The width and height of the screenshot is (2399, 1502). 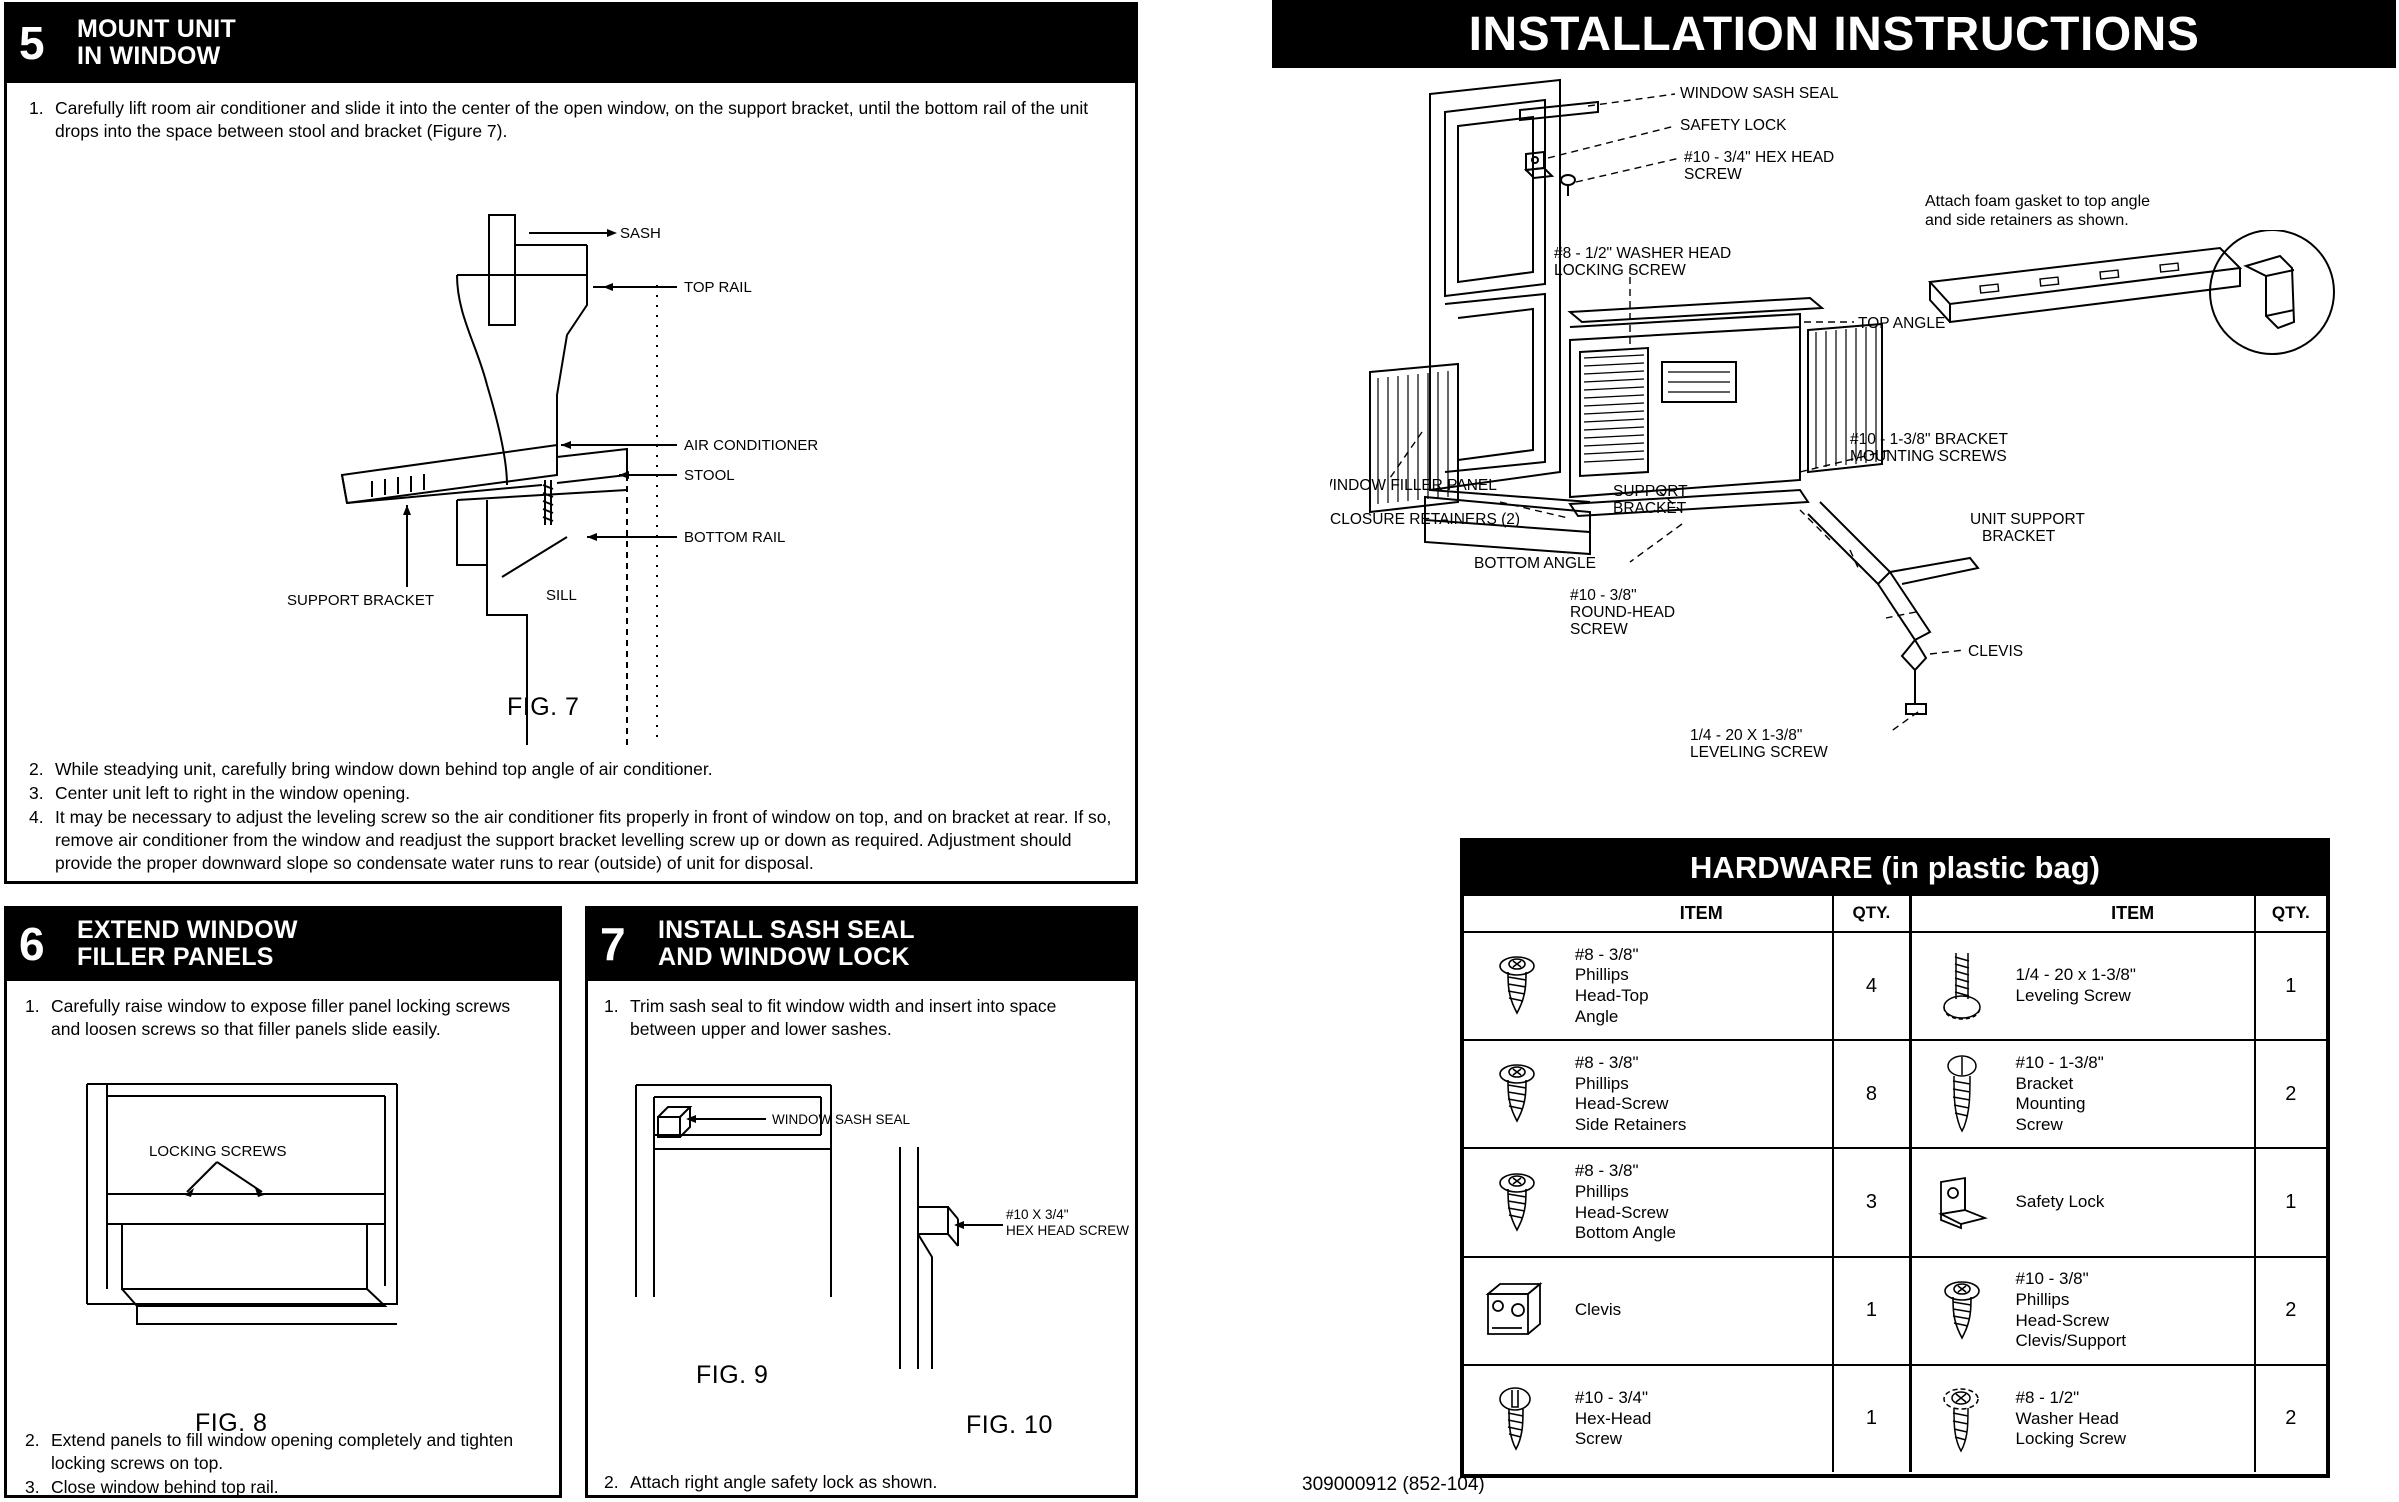 I want to click on diagram-label-closure-retainers: CLOSURE RETAINERS (2), so click(x=1425, y=519).